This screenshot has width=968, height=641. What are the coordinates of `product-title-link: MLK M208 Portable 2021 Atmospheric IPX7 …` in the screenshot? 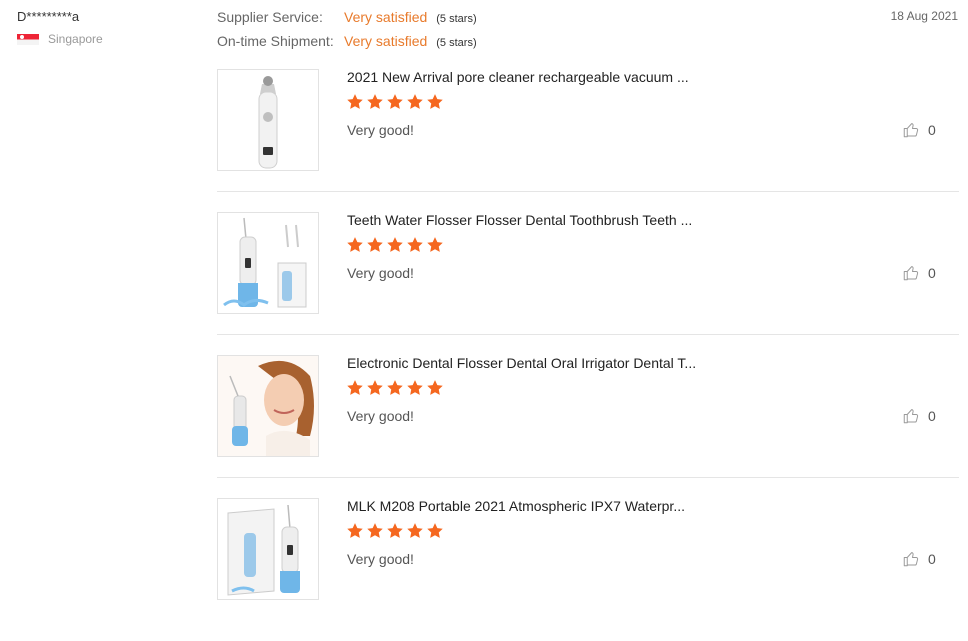 It's located at (516, 506).